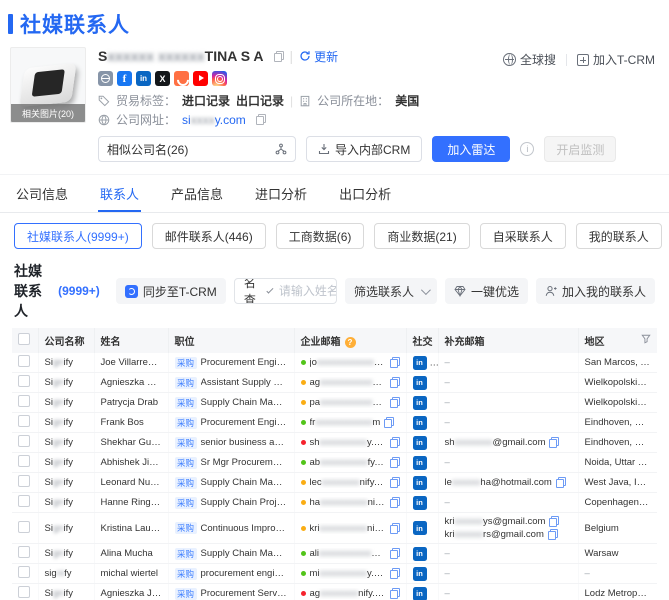 The height and width of the screenshot is (600, 669). Describe the element at coordinates (131, 528) in the screenshot. I see `name-cell: Kristina Lauwerys` at that location.